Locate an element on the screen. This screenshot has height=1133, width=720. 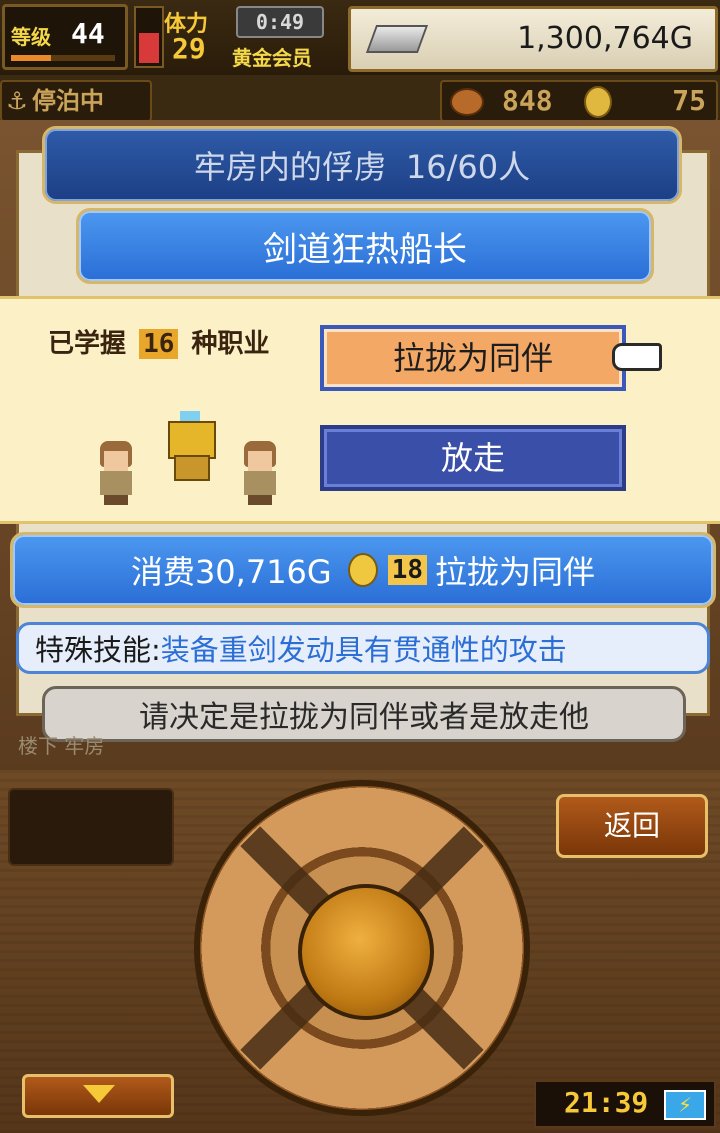
recruit-button: 拉拢为同伴 is located at coordinates (473, 358).